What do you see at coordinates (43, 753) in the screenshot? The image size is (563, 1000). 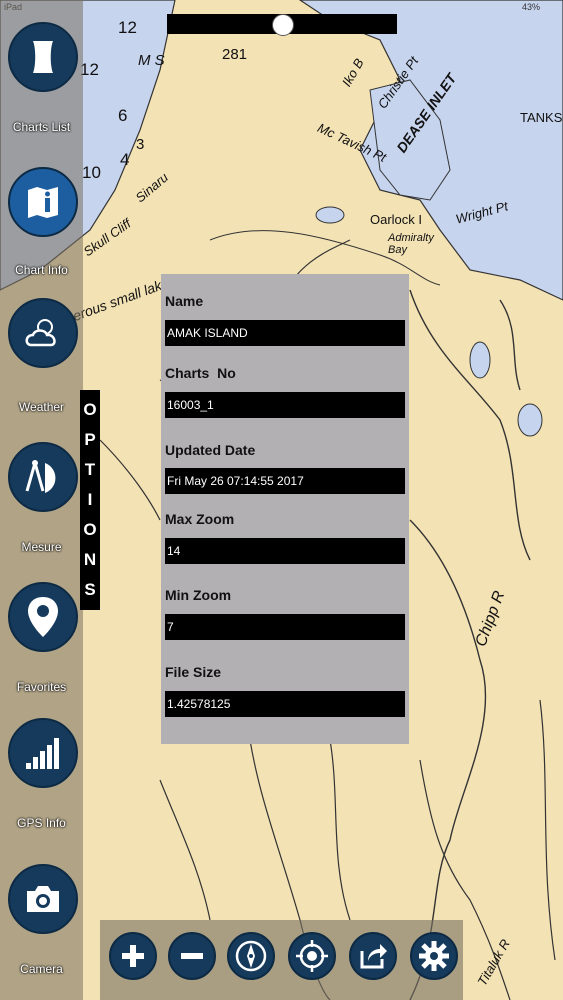 I see `signal-bars-icon` at bounding box center [43, 753].